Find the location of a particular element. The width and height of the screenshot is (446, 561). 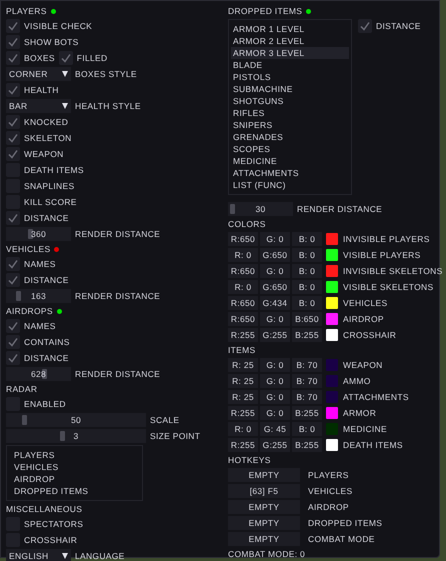

slider: 163 is located at coordinates (38, 296).